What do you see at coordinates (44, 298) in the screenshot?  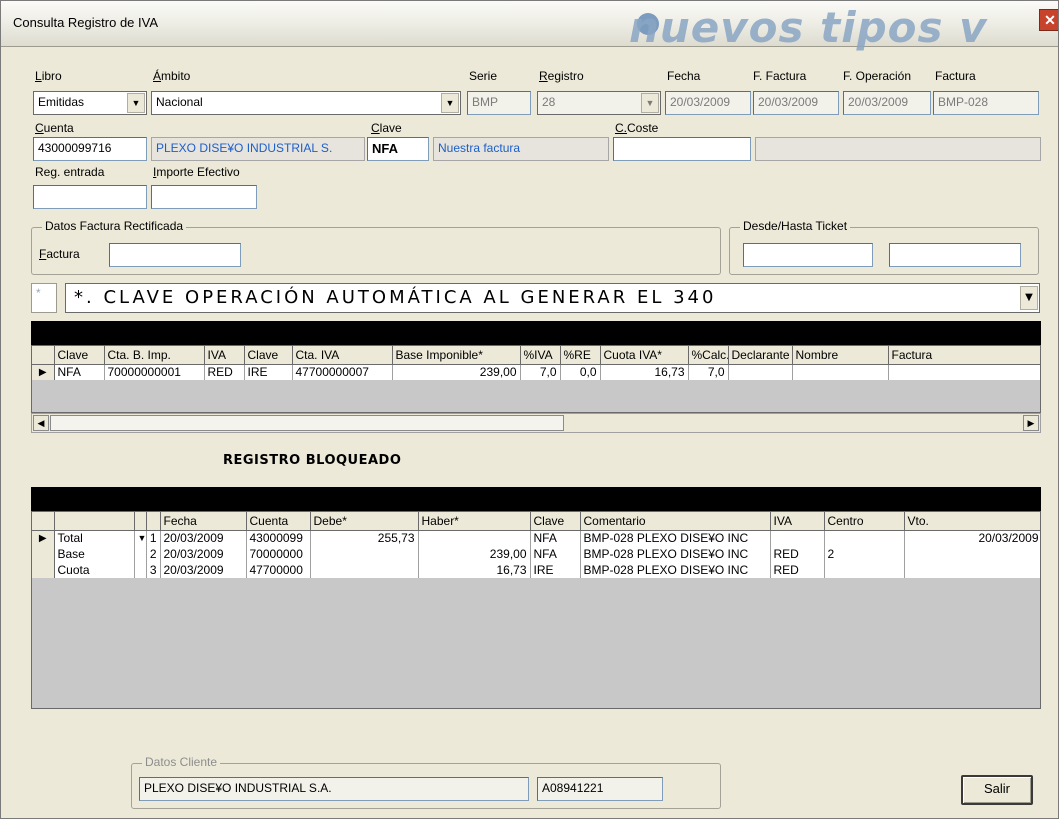 I see `operacion-code-box: *` at bounding box center [44, 298].